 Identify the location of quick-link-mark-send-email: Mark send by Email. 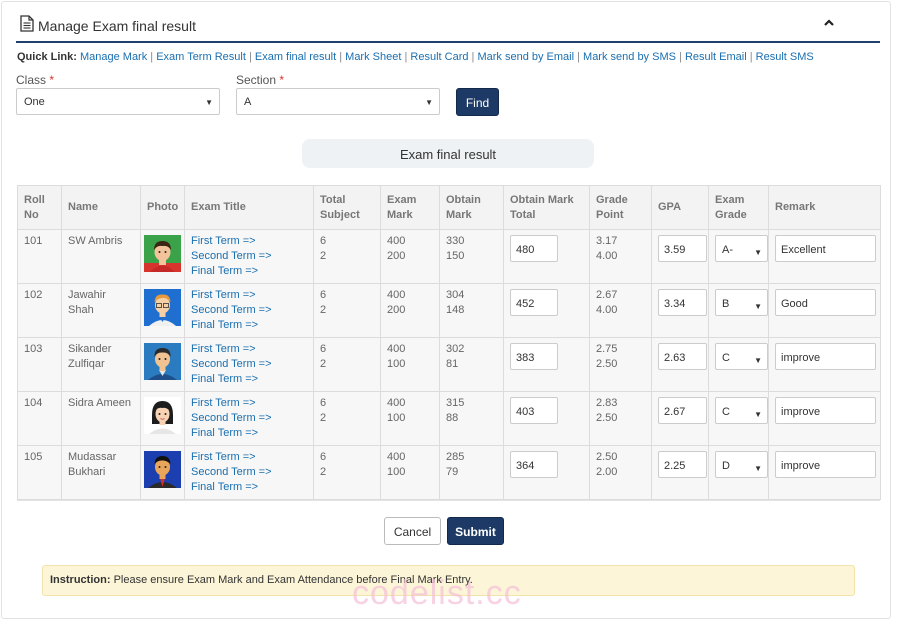
(525, 57).